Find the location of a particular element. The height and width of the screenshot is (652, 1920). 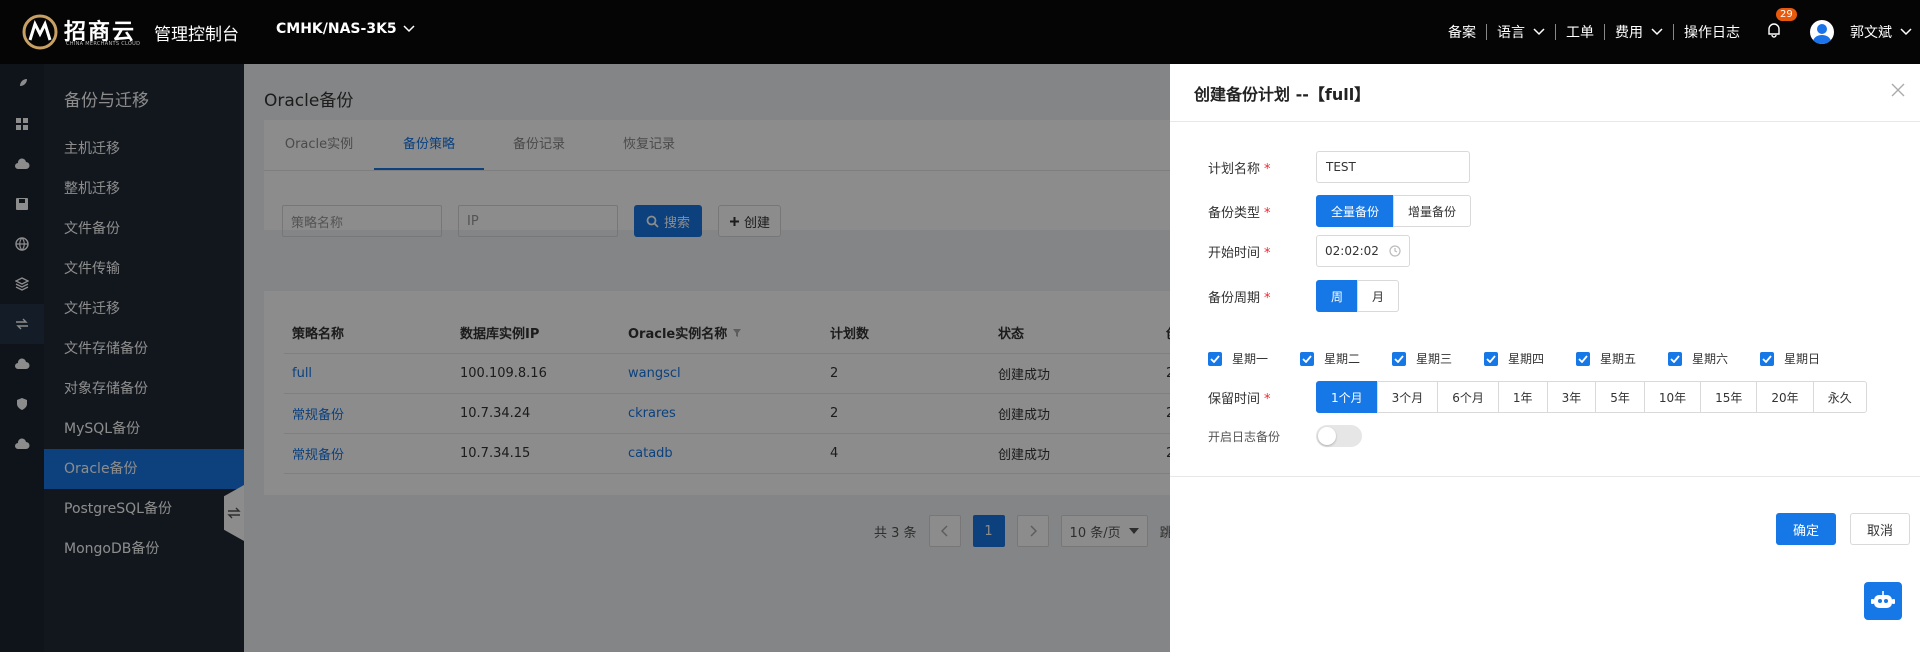

nav-ticket: 工单 is located at coordinates (1580, 32).